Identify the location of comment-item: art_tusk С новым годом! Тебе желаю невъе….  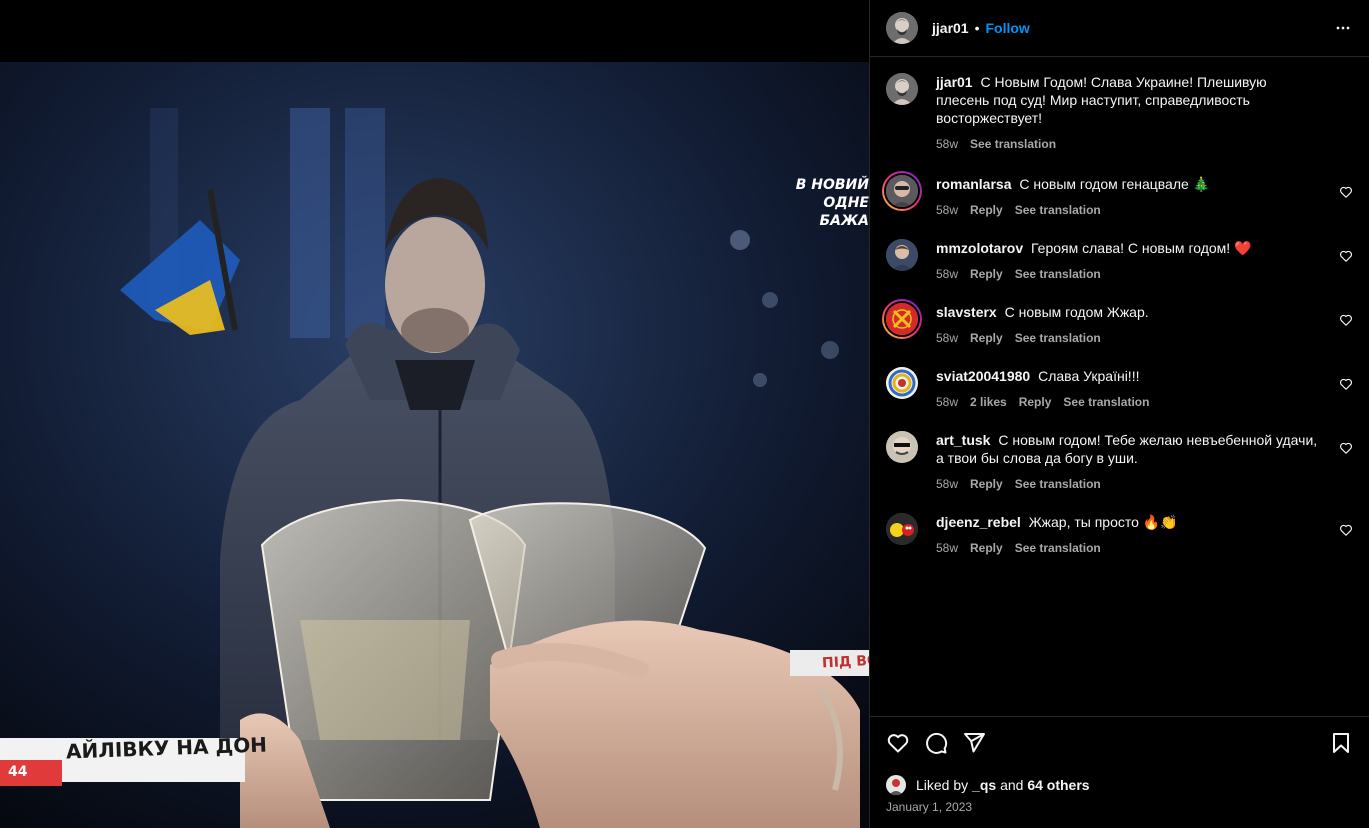
(1119, 462).